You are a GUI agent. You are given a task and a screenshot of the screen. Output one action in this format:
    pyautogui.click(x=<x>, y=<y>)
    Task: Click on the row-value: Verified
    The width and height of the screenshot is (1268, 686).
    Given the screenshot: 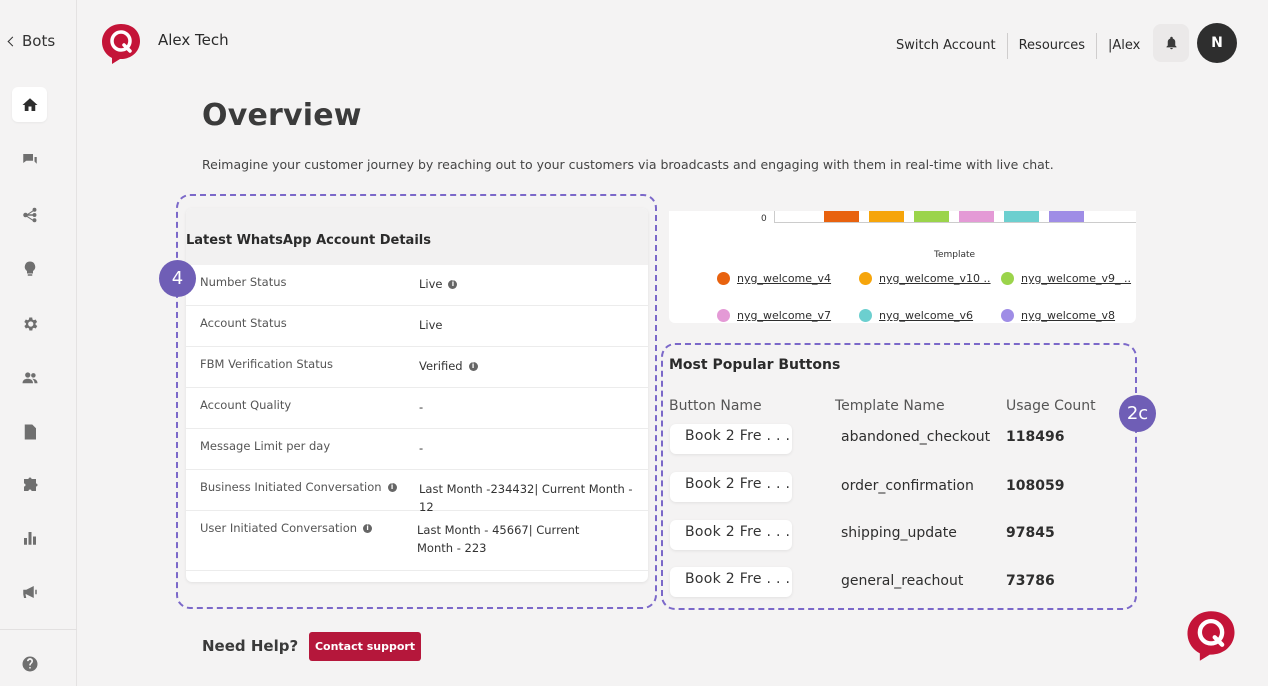 What is the action you would take?
    pyautogui.click(x=441, y=366)
    